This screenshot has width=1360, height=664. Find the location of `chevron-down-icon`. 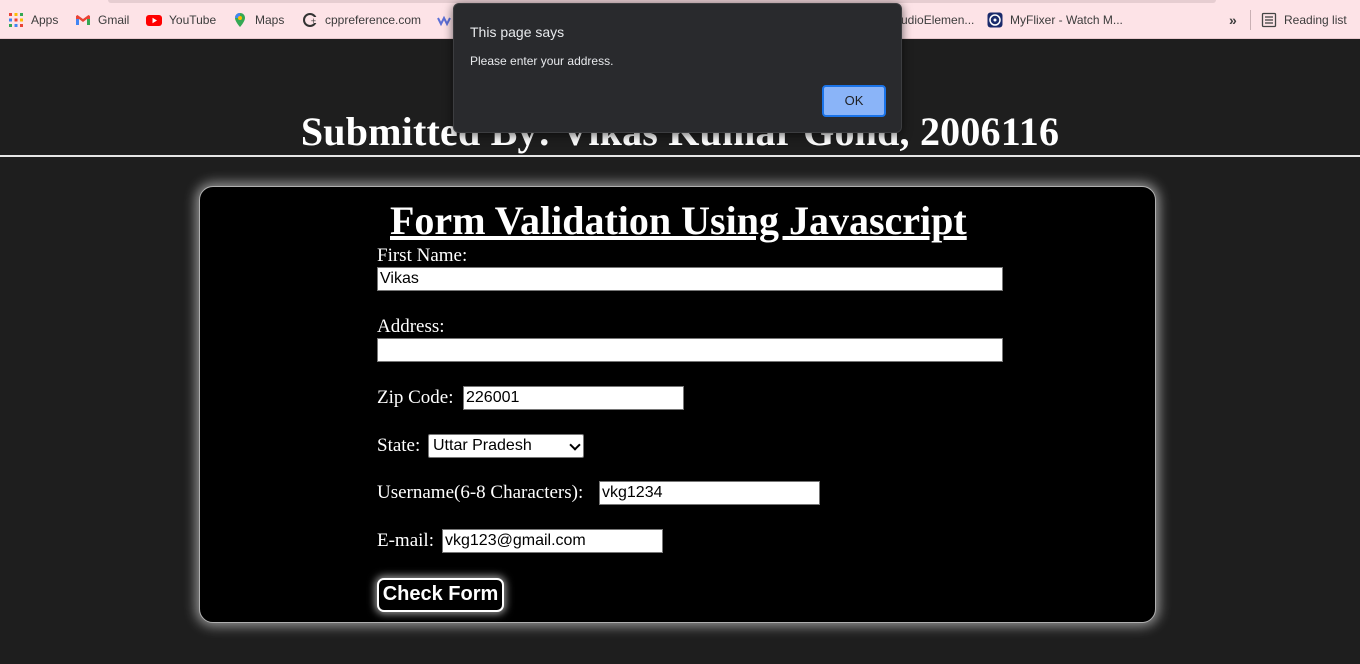

chevron-down-icon is located at coordinates (575, 445).